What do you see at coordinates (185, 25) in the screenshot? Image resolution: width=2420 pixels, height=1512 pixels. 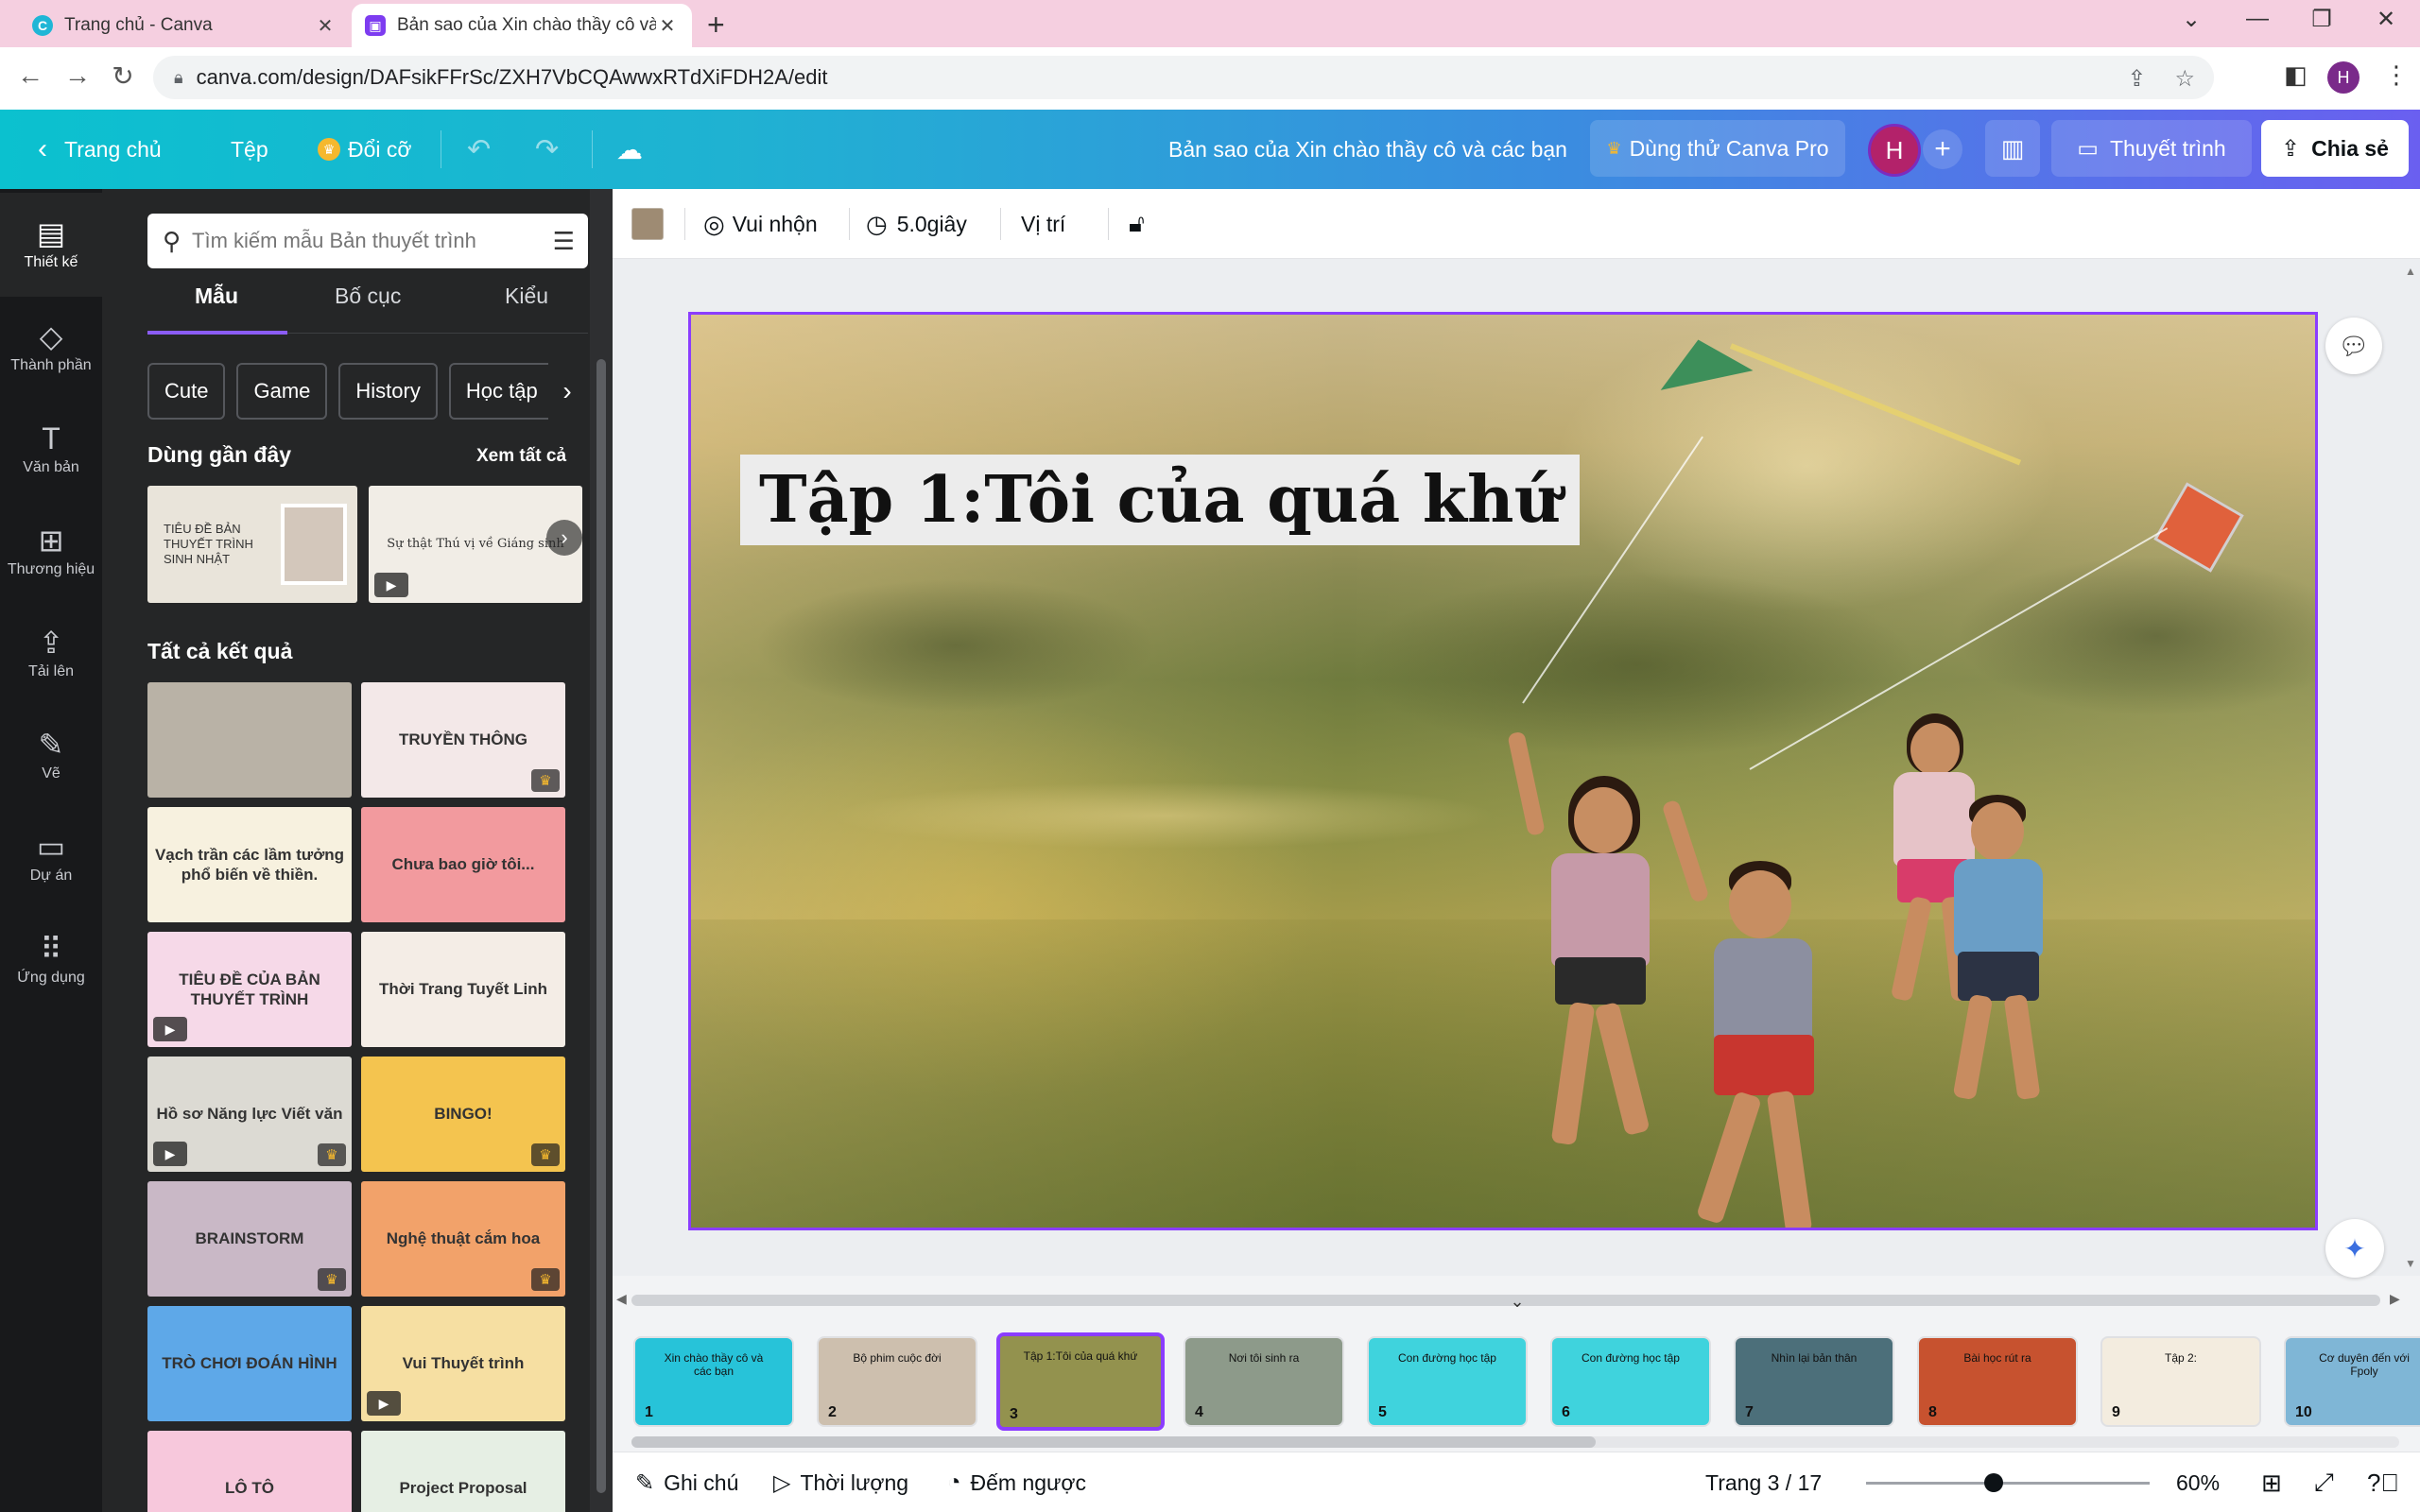 I see `browser-tab-home: C Trang chủ - Canva ✕` at bounding box center [185, 25].